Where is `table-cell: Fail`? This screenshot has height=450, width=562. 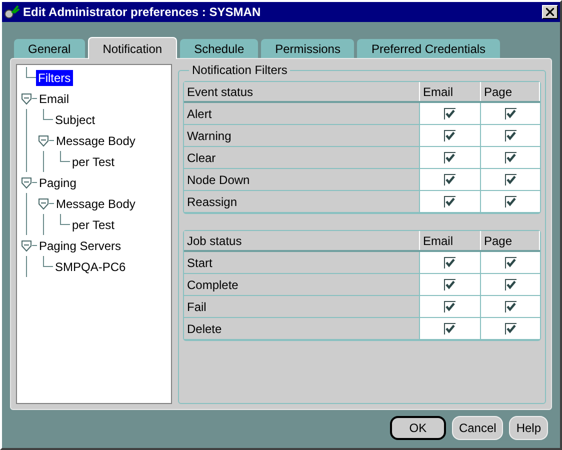
table-cell: Fail is located at coordinates (302, 306).